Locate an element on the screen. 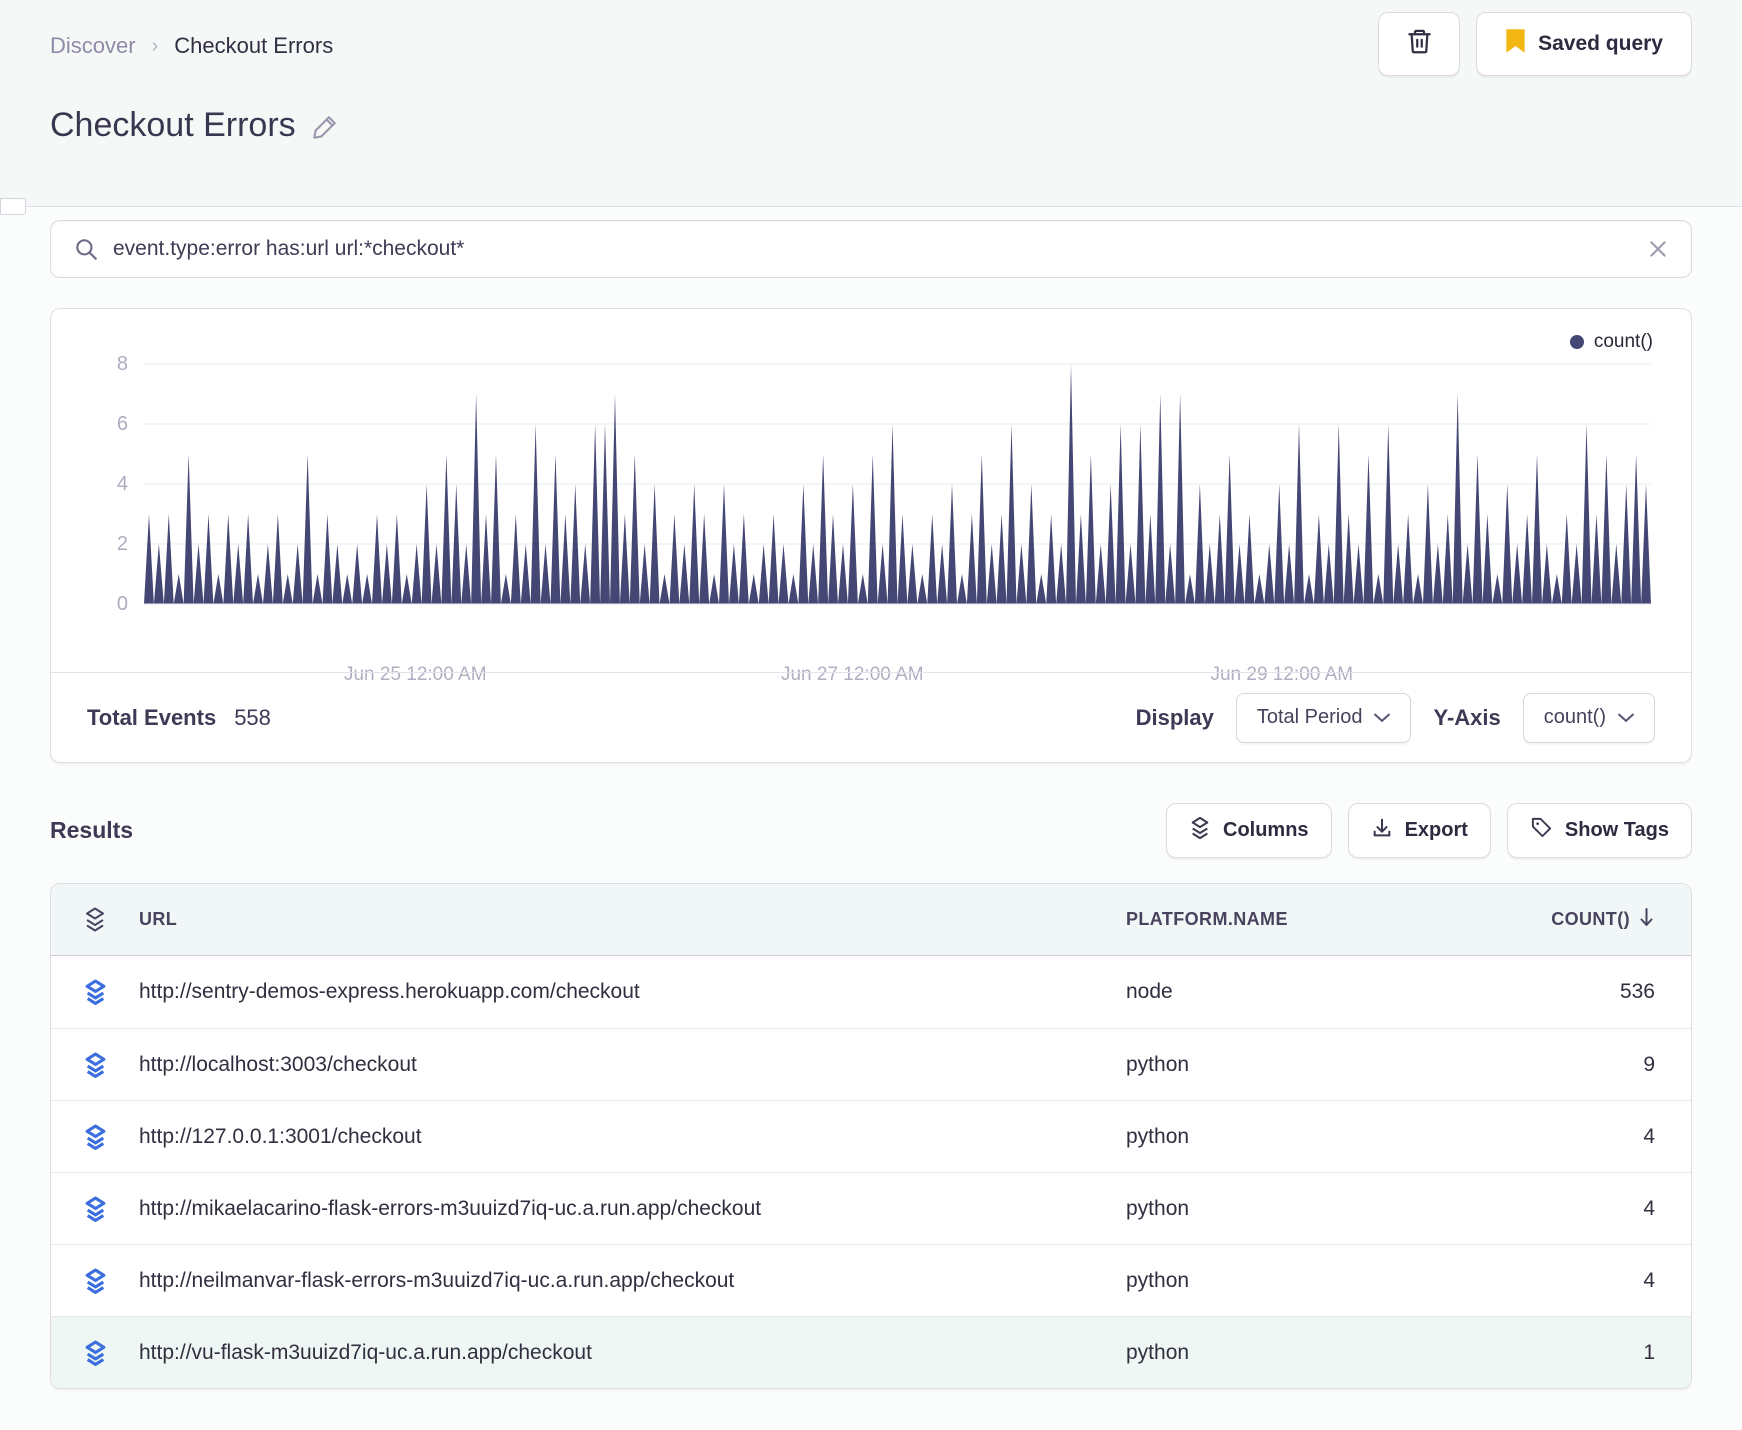 The width and height of the screenshot is (1742, 1430). row-platform: node is located at coordinates (1149, 991).